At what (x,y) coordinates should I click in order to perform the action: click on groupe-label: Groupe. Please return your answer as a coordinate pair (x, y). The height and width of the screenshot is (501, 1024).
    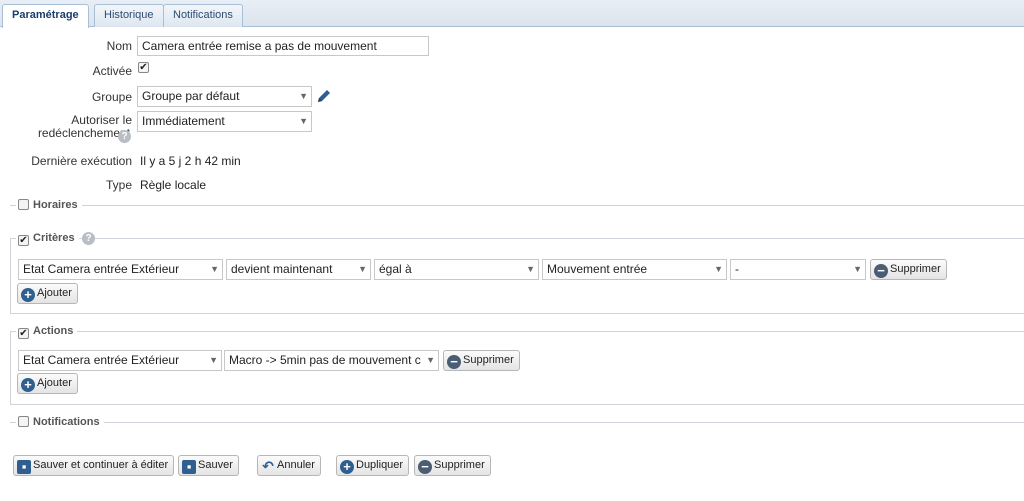
    Looking at the image, I should click on (111, 97).